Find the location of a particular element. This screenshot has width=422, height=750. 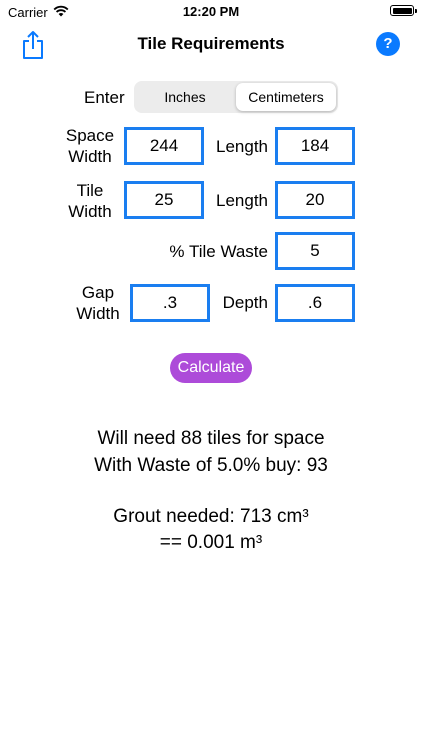

tile-waste-field: 5 is located at coordinates (315, 251).